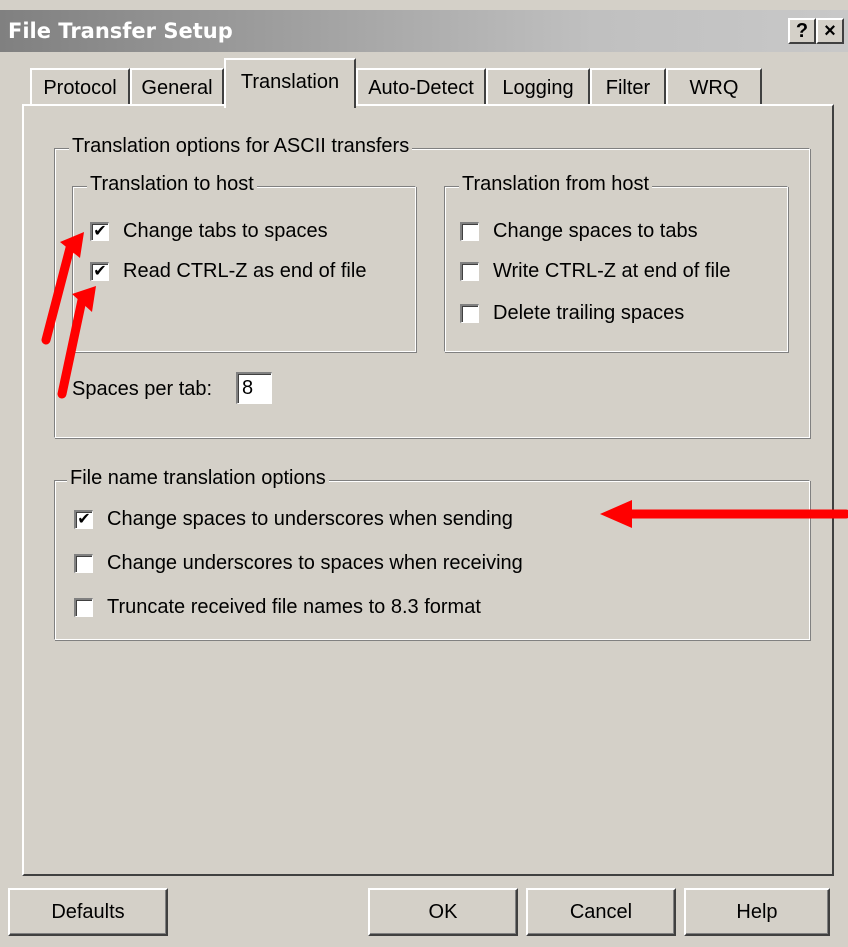 The height and width of the screenshot is (947, 848). I want to click on change-spaces-to-tabs-checkbox, so click(469, 231).